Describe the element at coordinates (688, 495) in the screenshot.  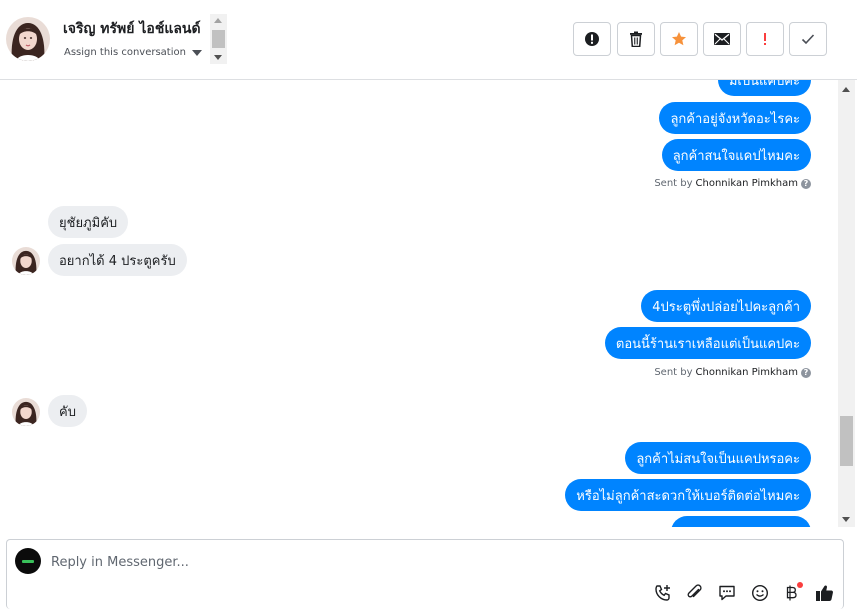
I see `outgoing-message: หรือไม่ลูกค้าสะดวกให้เบอร์ติดต่อไหมคะ` at that location.